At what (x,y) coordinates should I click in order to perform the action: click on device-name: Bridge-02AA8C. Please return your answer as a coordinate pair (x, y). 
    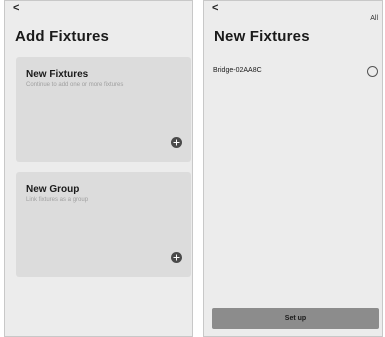
    Looking at the image, I should click on (237, 70).